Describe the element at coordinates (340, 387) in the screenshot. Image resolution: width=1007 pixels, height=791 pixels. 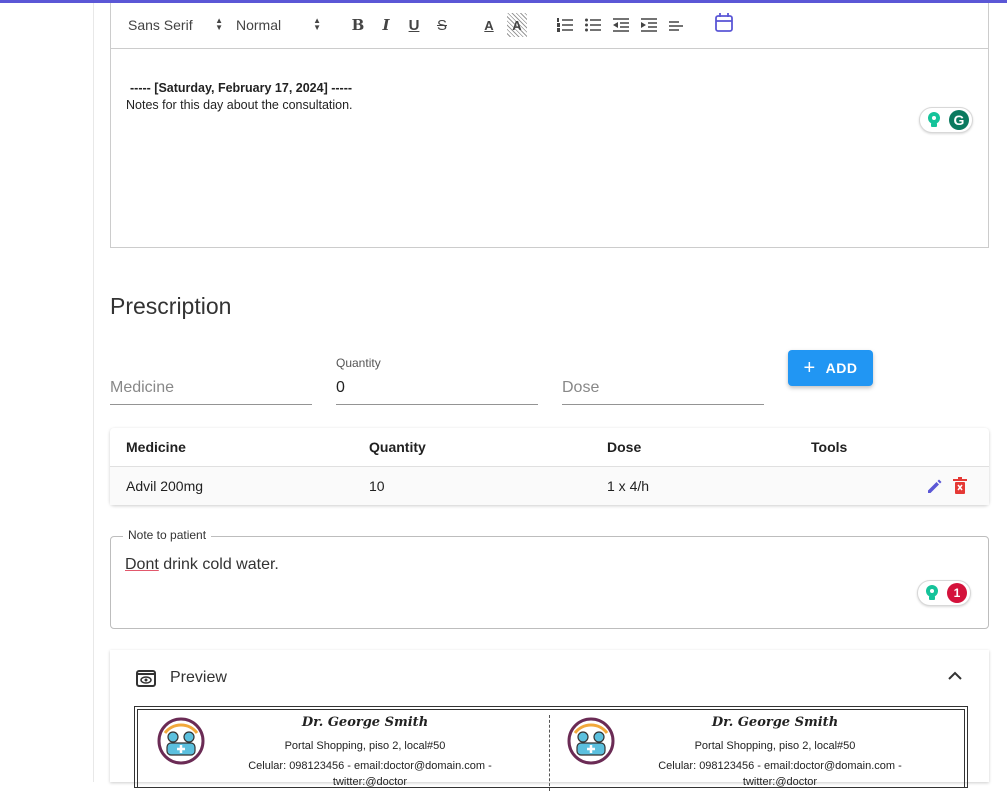
I see `quantity-value: 0` at that location.